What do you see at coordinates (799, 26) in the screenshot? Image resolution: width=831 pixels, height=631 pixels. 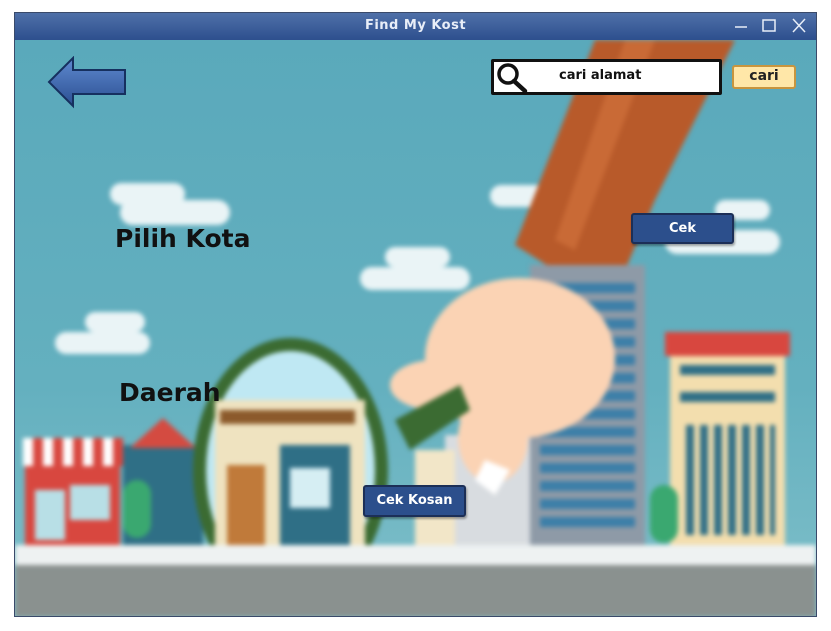 I see `close-icon` at bounding box center [799, 26].